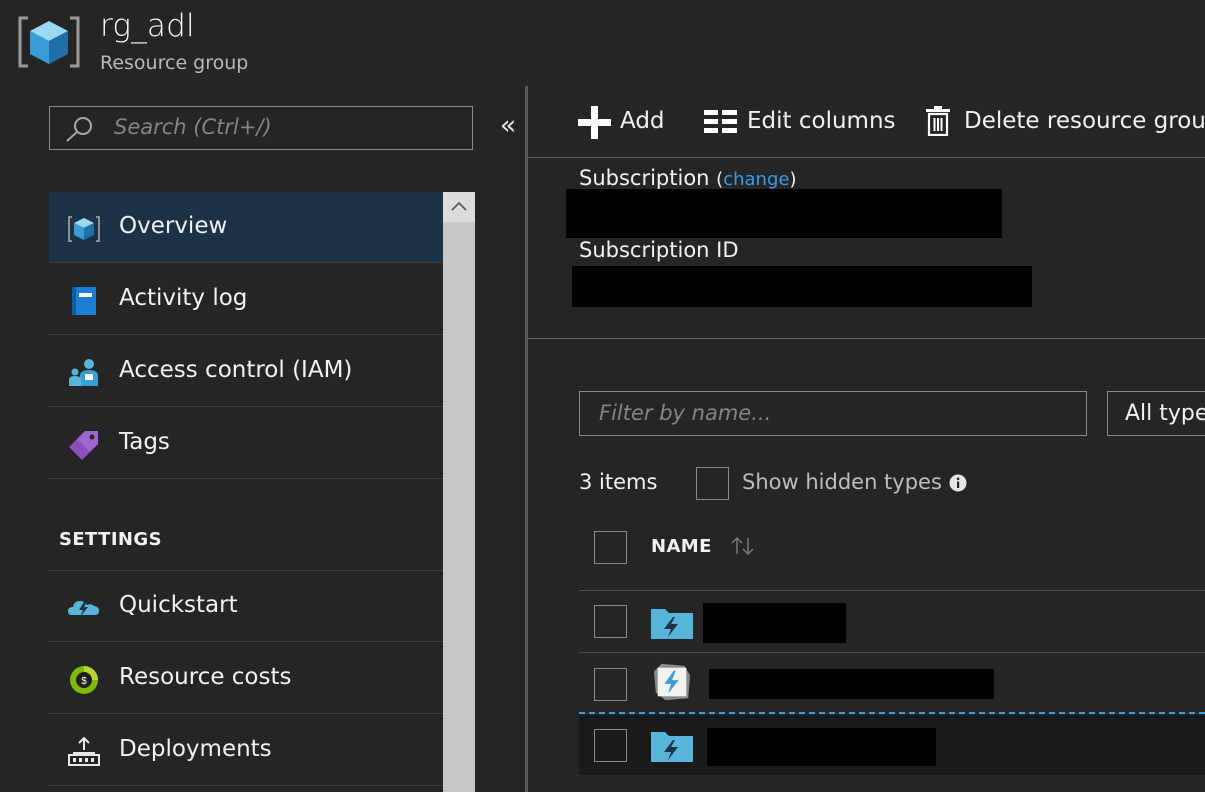 The height and width of the screenshot is (792, 1205). I want to click on select-all-checkbox, so click(610, 547).